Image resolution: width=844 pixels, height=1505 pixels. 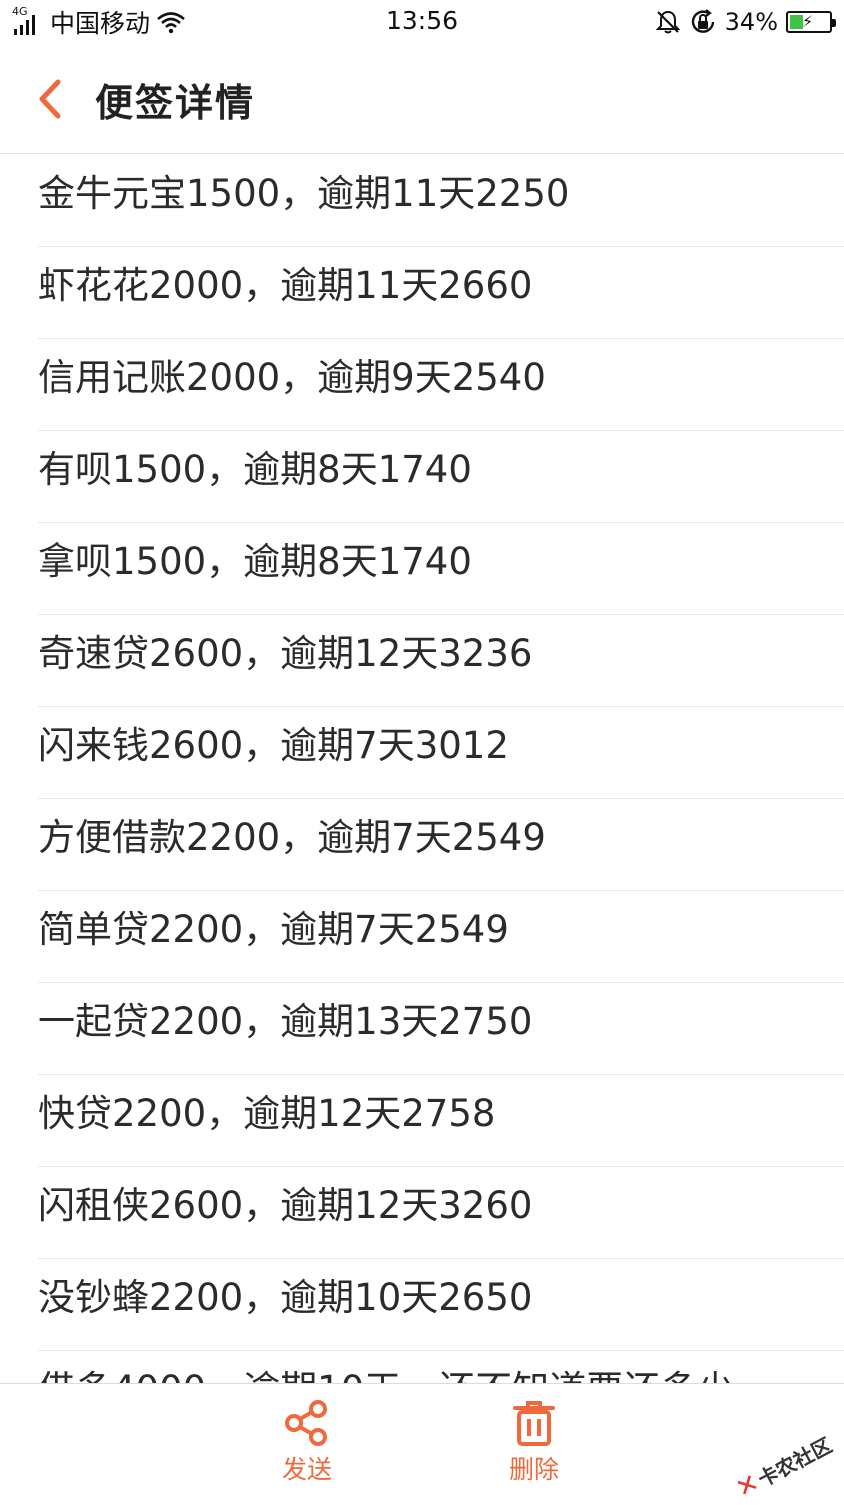 I want to click on trash-icon, so click(x=534, y=1423).